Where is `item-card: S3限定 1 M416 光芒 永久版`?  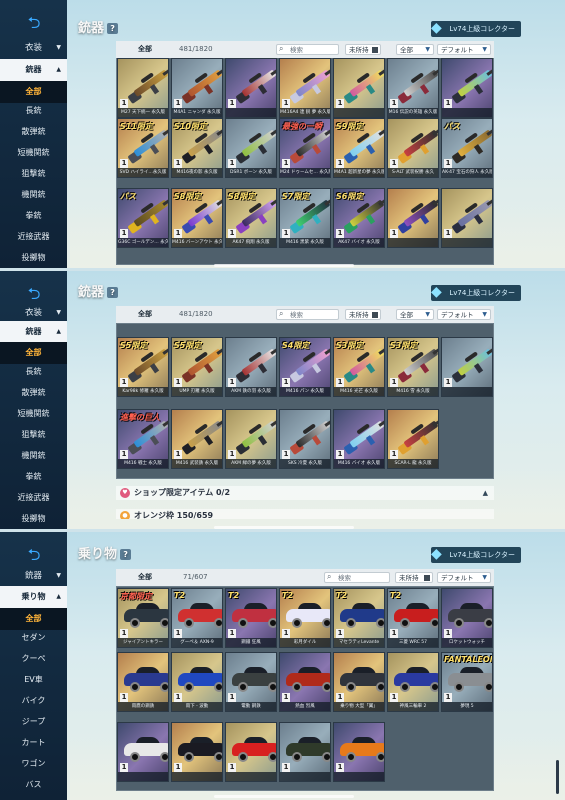 item-card: S3限定 1 M416 光芒 永久版 is located at coordinates (359, 367).